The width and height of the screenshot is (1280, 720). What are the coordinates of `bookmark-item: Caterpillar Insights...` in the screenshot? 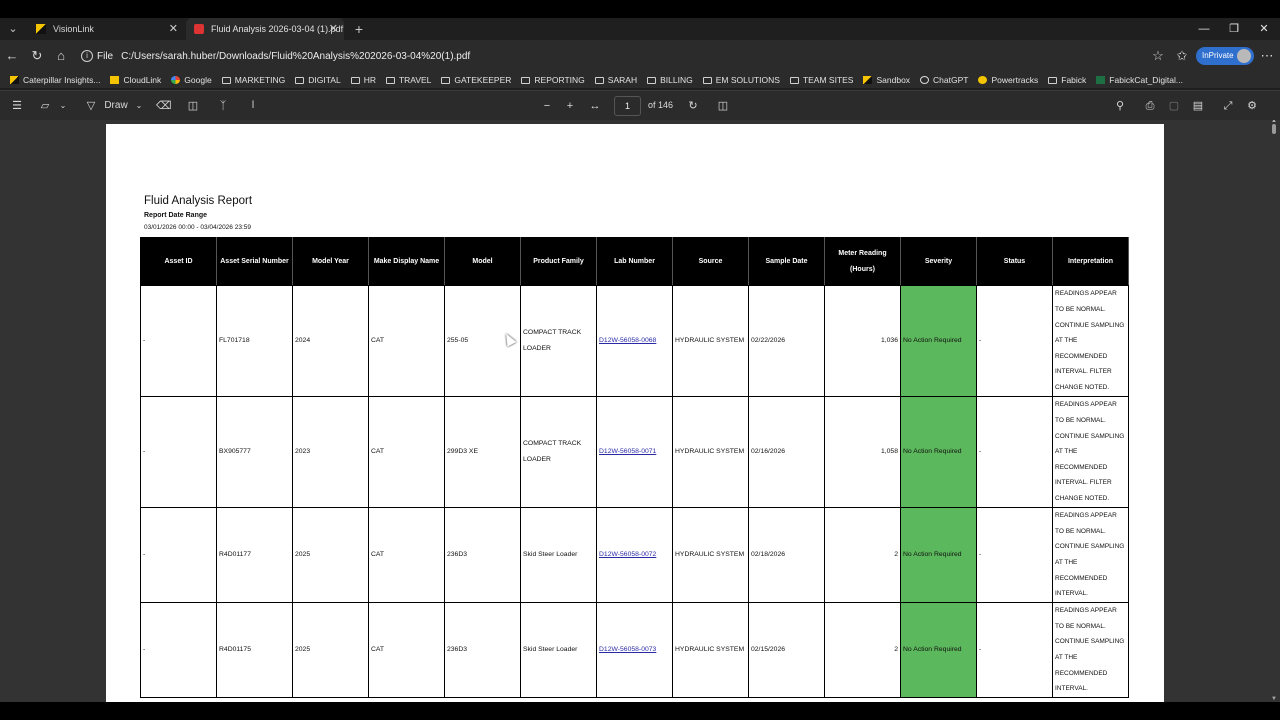 It's located at (55, 80).